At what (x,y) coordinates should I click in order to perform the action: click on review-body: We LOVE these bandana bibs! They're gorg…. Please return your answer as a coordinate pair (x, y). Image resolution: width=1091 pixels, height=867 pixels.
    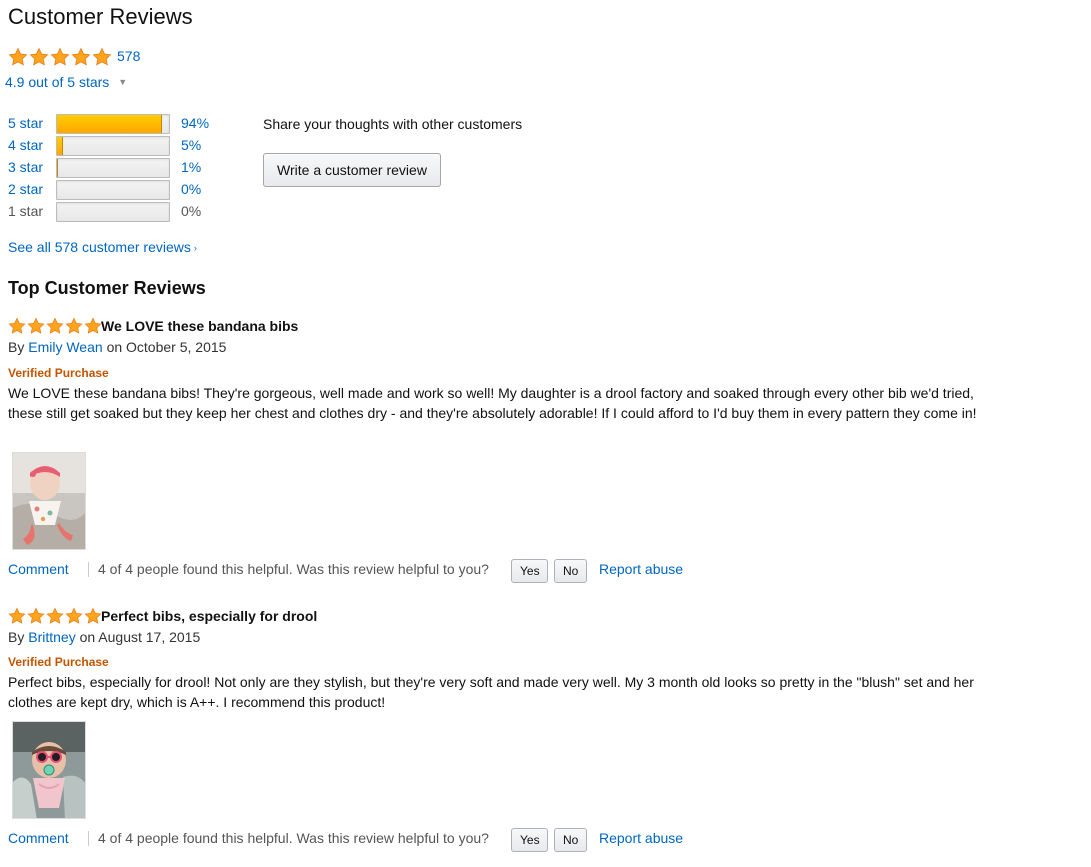
    Looking at the image, I should click on (492, 403).